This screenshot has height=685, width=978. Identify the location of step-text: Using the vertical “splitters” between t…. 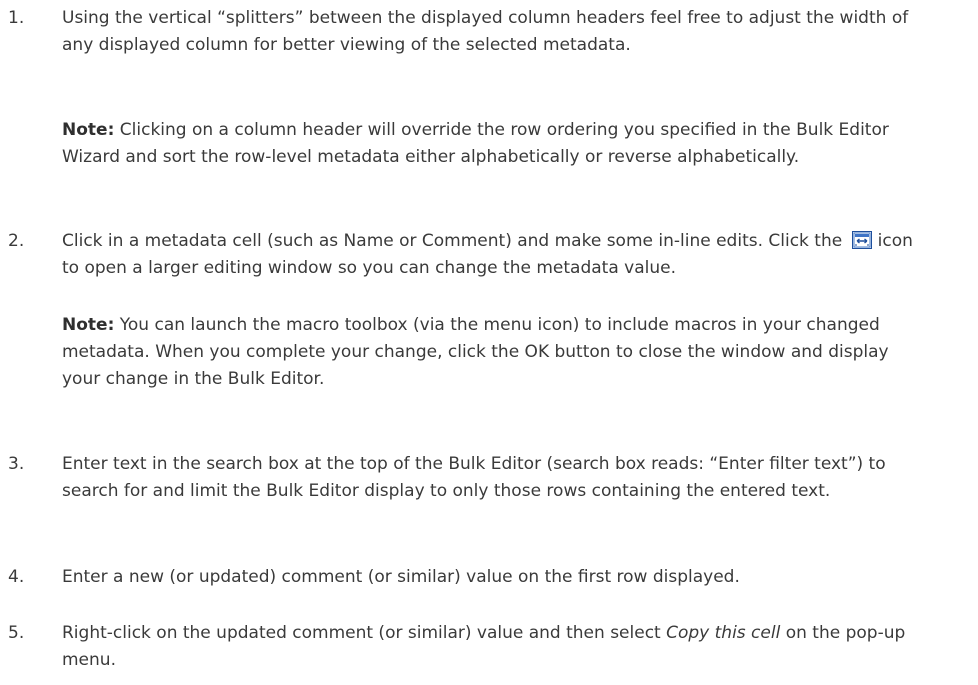
(485, 31).